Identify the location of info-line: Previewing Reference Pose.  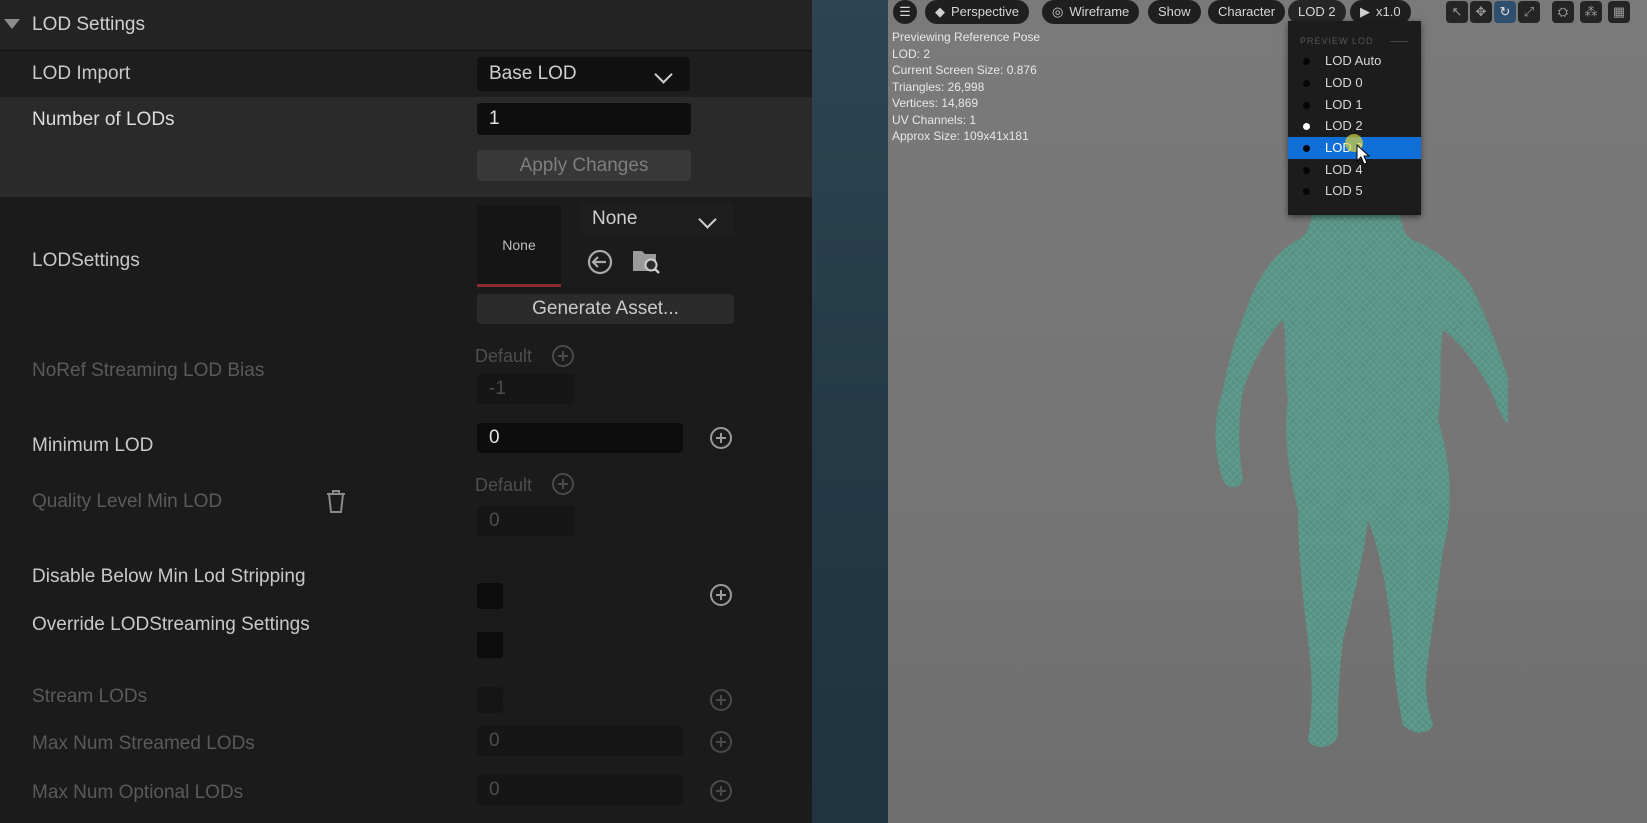
(966, 37).